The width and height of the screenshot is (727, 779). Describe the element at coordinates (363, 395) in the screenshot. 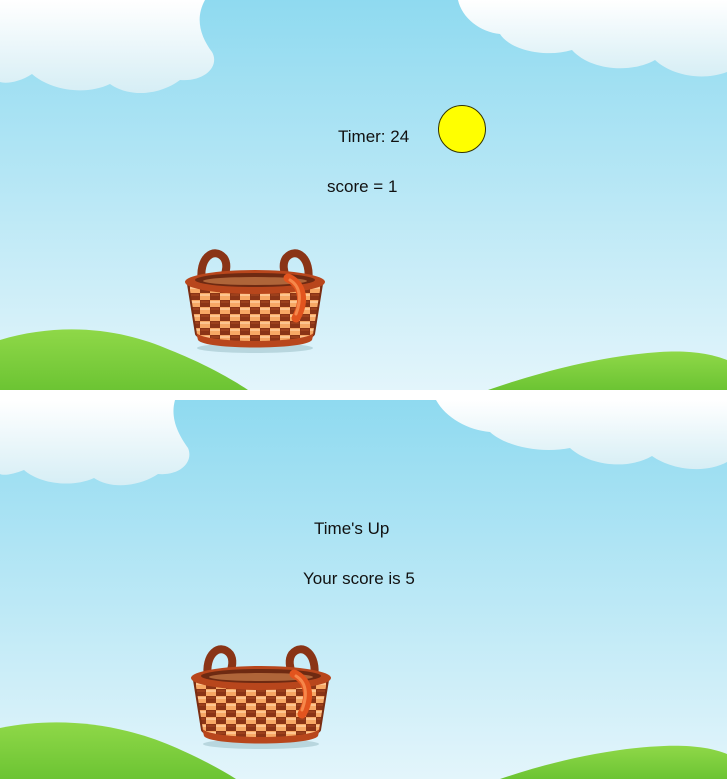

I see `screen-divider` at that location.